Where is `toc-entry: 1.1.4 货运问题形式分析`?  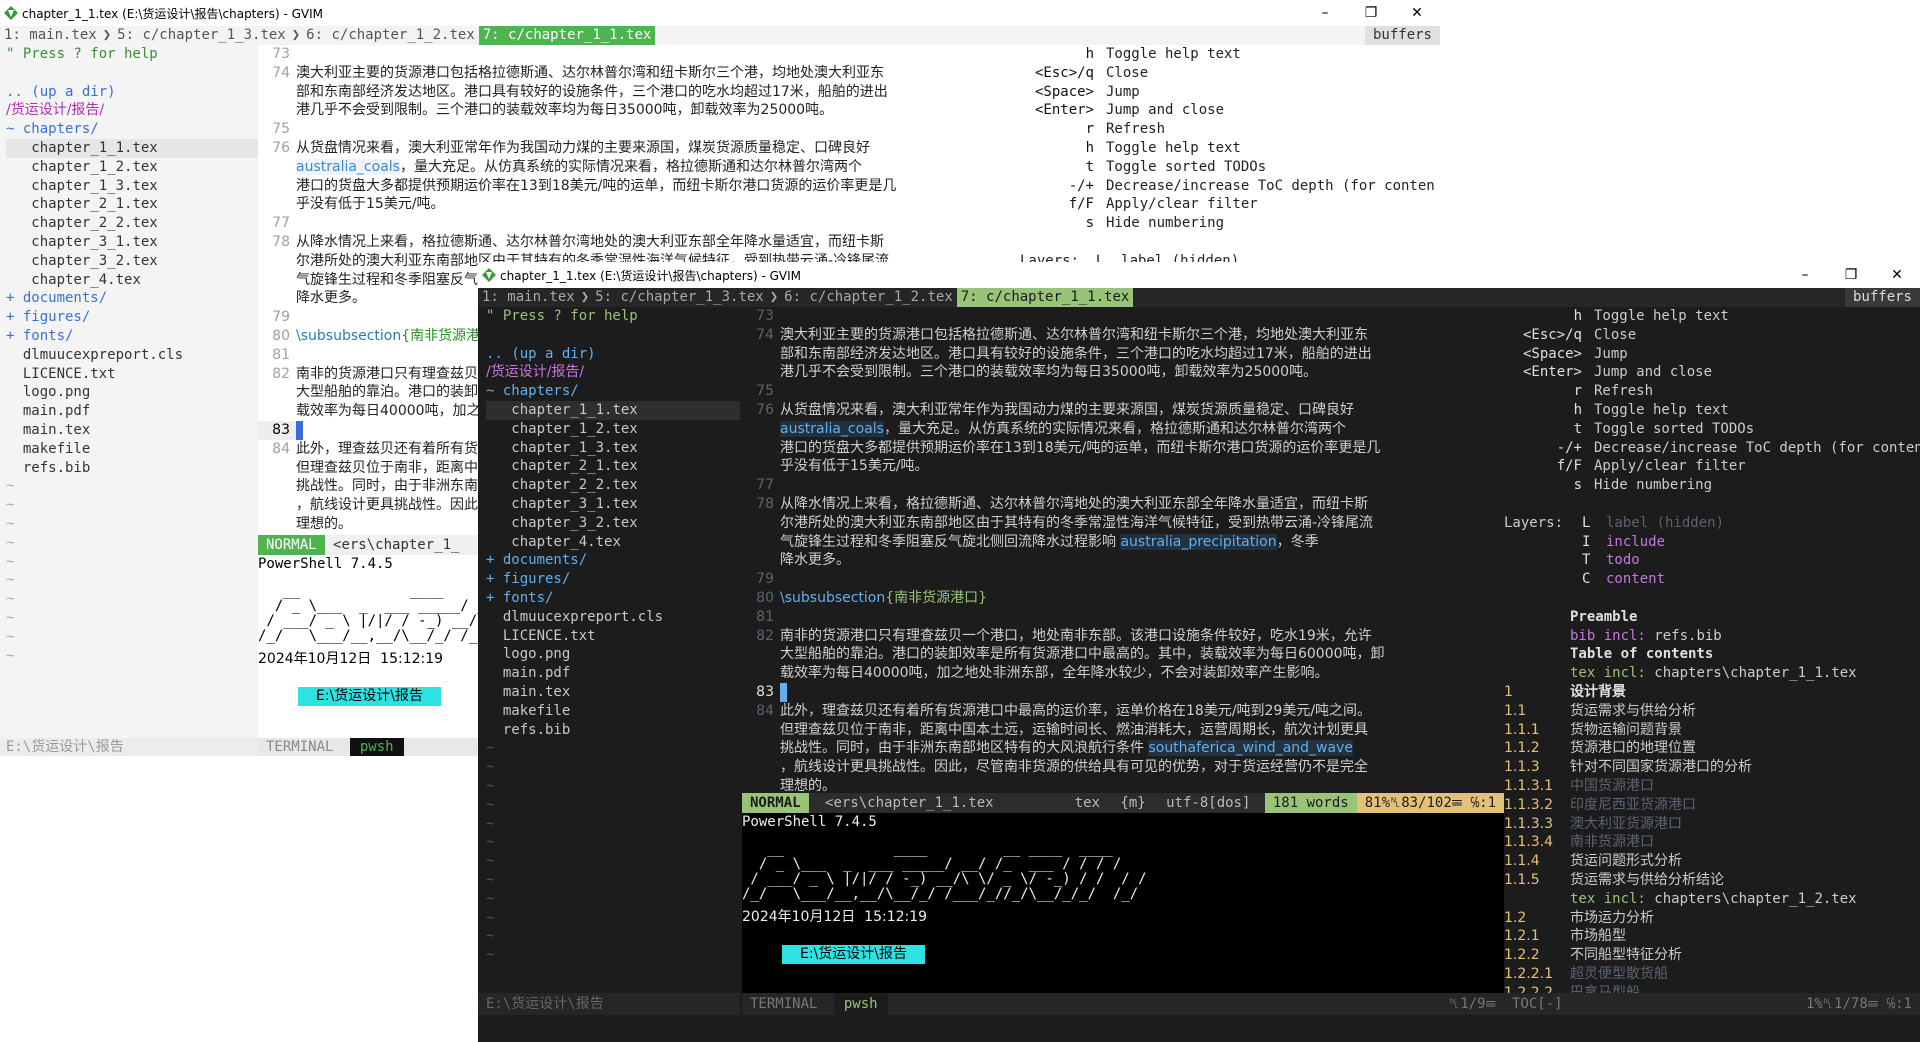 toc-entry: 1.1.4 货运问题形式分析 is located at coordinates (1712, 861).